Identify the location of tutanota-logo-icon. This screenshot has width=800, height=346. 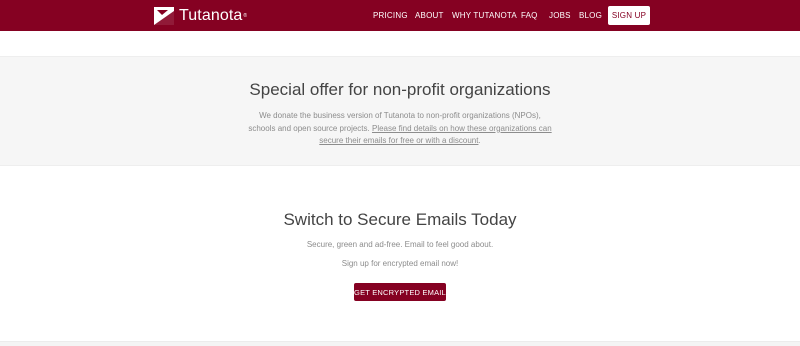
(164, 16).